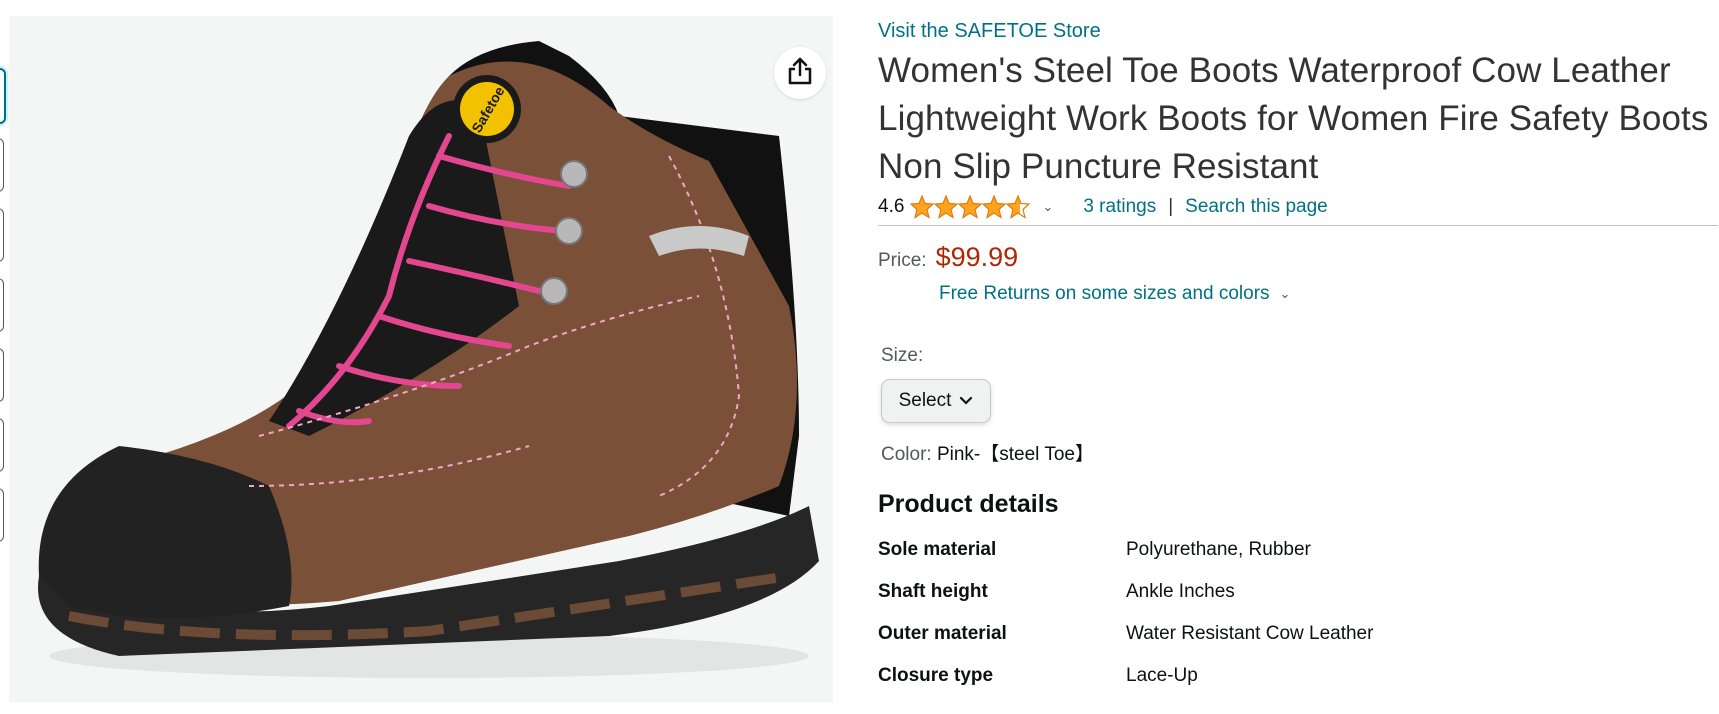 This screenshot has height=714, width=1719. Describe the element at coordinates (1298, 686) in the screenshot. I see `details-row: Closure type Lace-Up` at that location.